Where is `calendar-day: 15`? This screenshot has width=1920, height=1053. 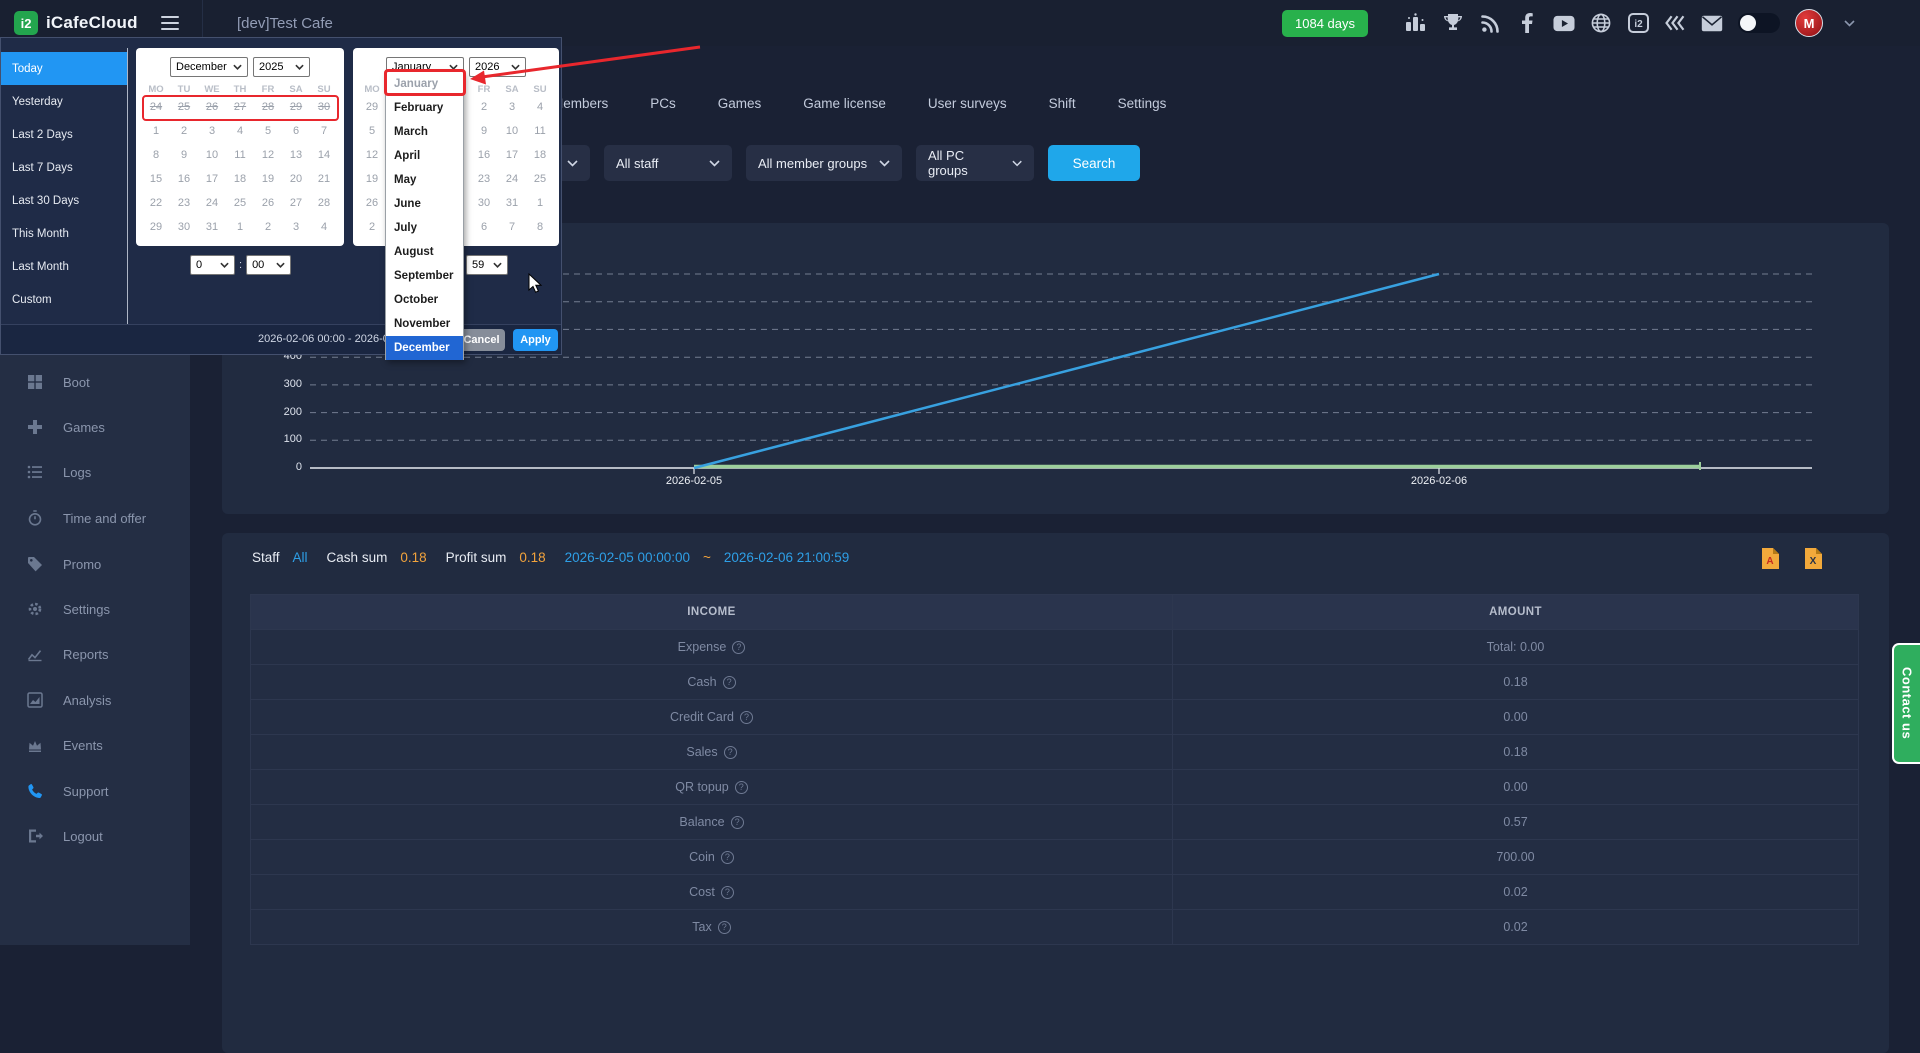 calendar-day: 15 is located at coordinates (156, 179).